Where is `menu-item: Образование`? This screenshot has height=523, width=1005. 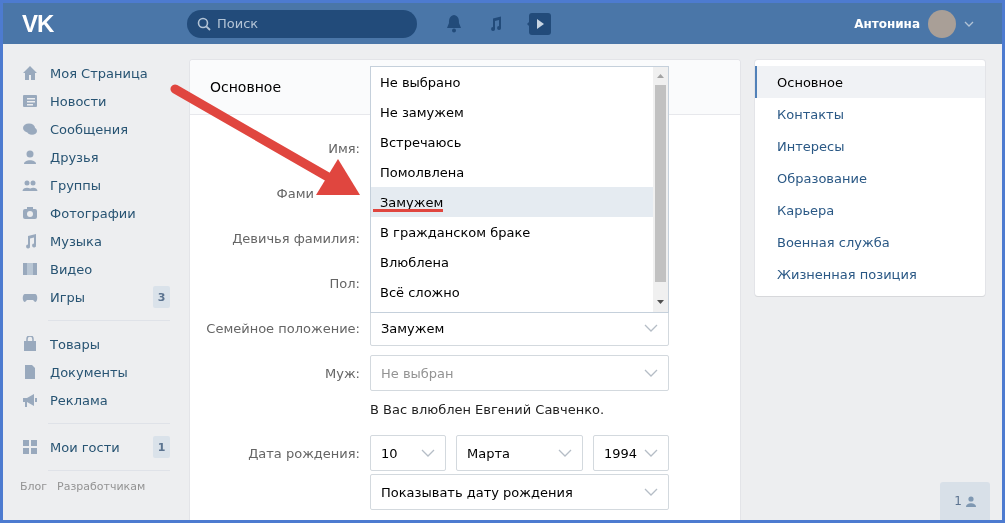
menu-item: Образование is located at coordinates (870, 178).